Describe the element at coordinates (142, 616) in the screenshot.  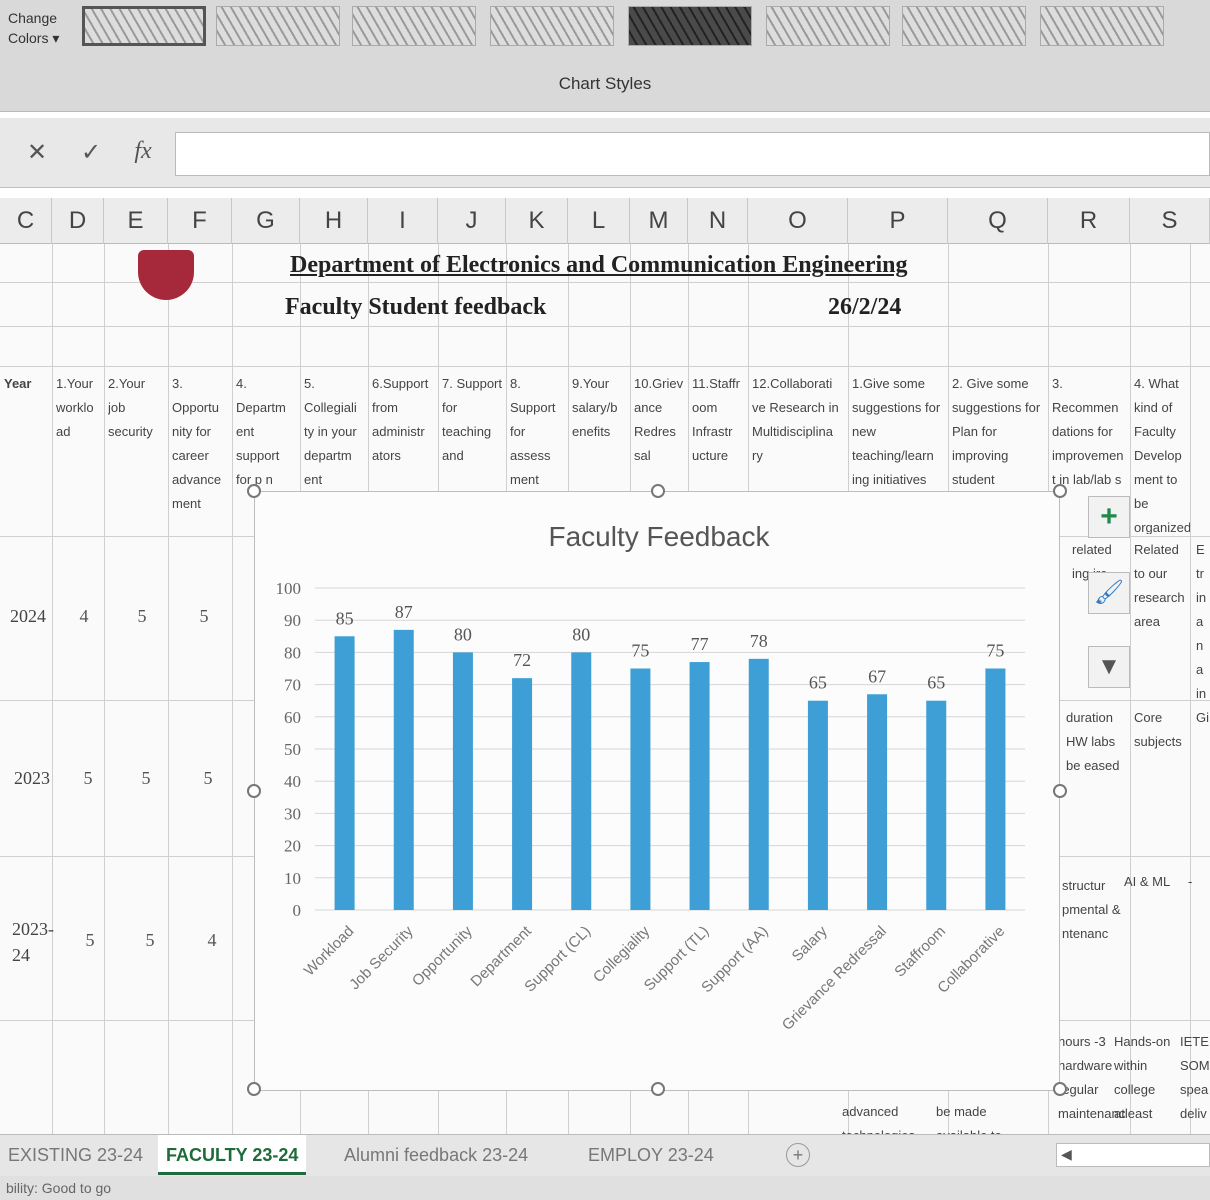
I see `cell-e-2024: 5` at that location.